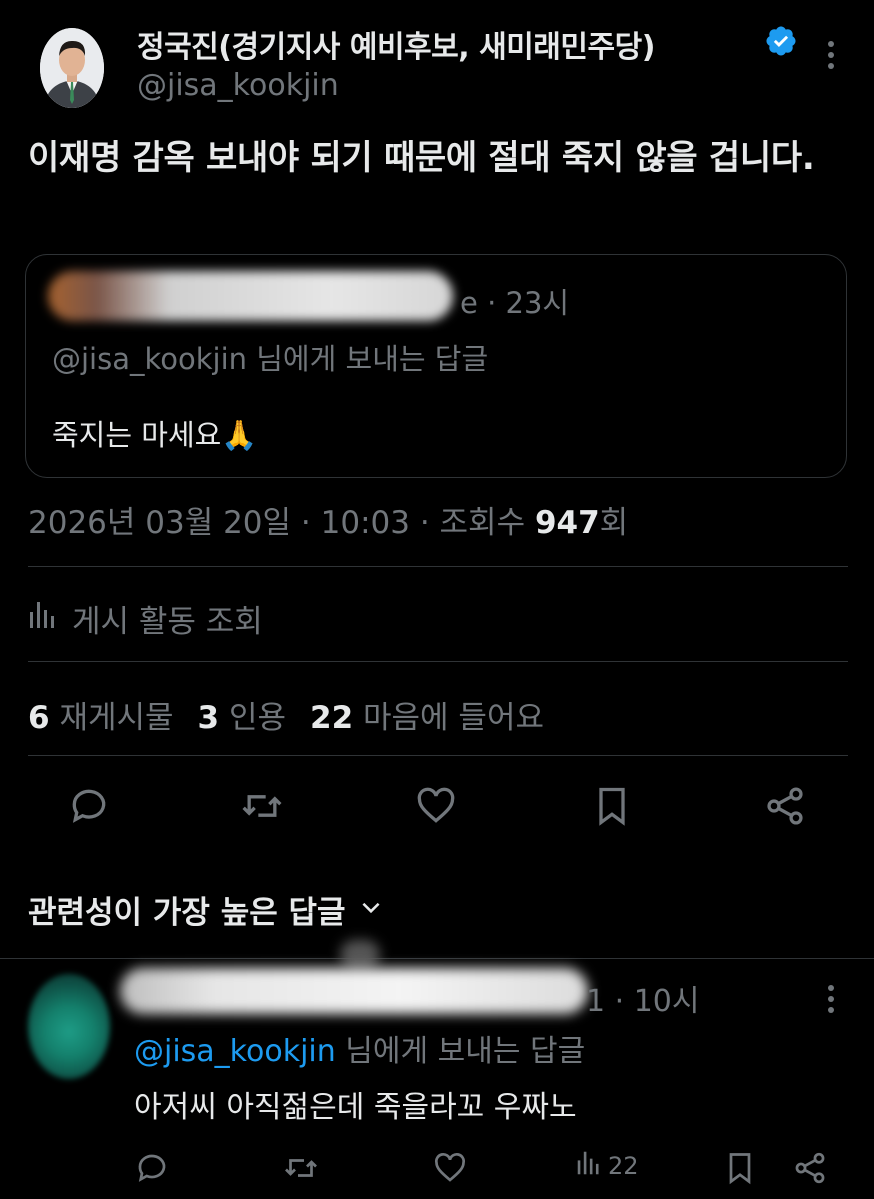 This screenshot has width=874, height=1199. What do you see at coordinates (235, 1051) in the screenshot?
I see `reply-to-handle: @jisa_kookjin` at bounding box center [235, 1051].